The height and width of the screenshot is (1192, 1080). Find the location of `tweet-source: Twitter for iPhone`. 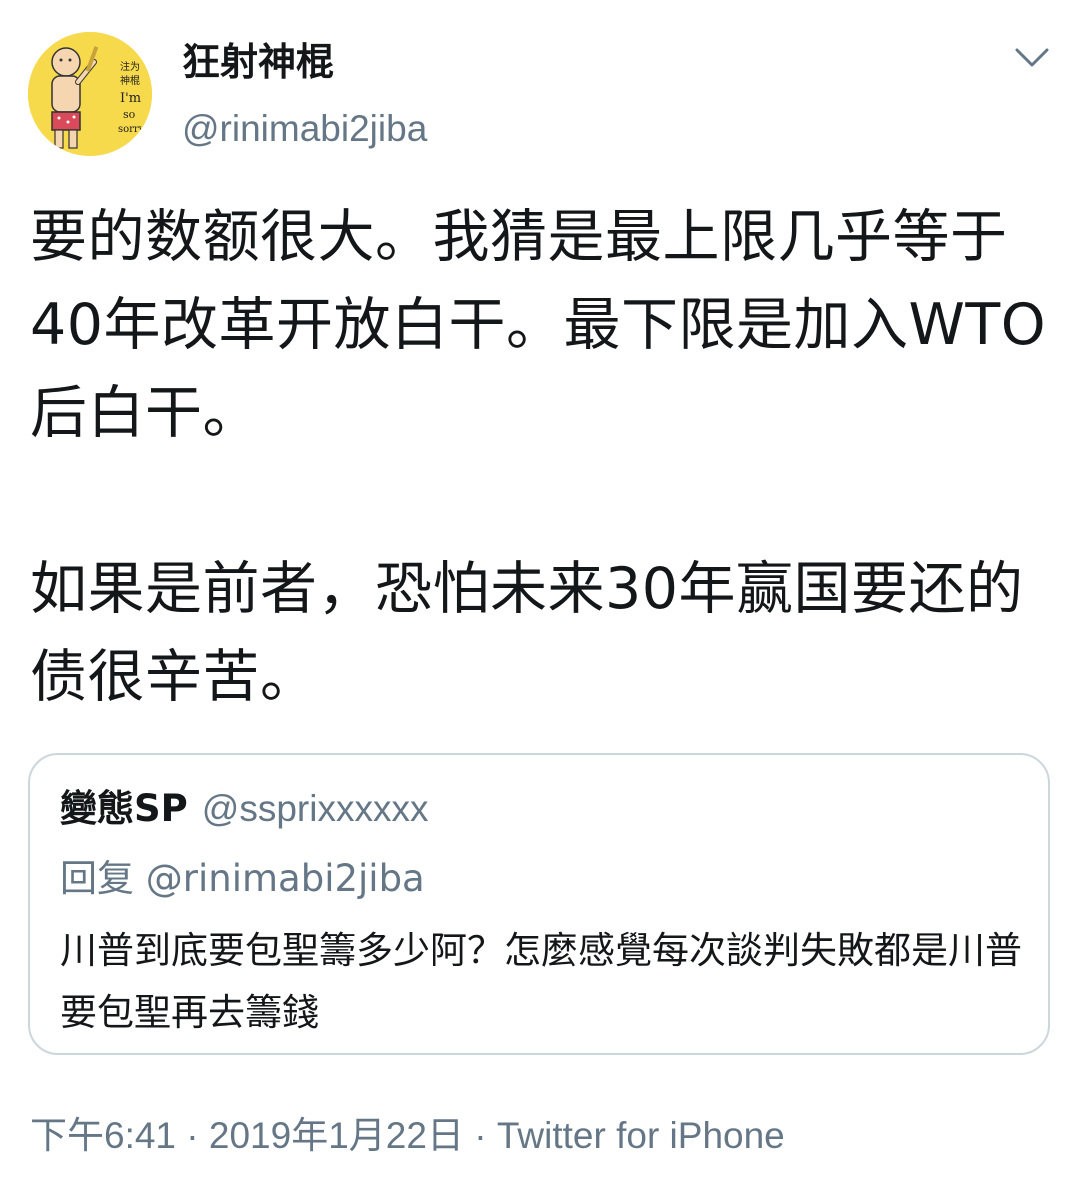

tweet-source: Twitter for iPhone is located at coordinates (641, 1135).